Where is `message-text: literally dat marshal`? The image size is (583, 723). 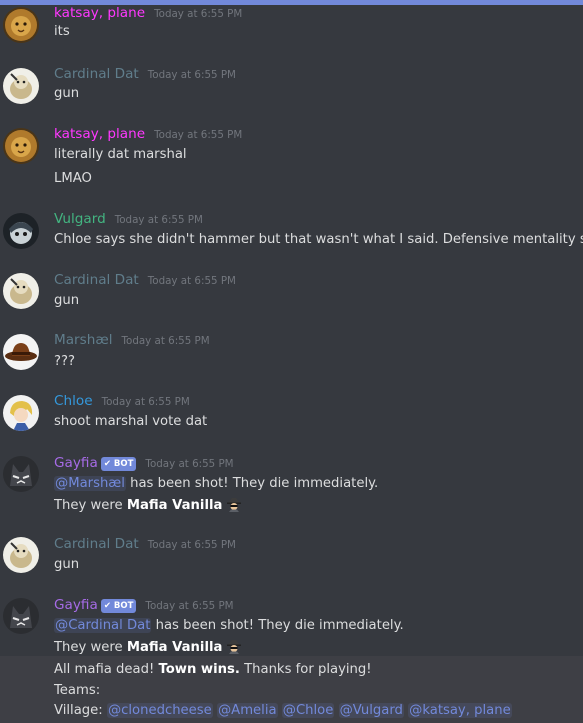 message-text: literally dat marshal is located at coordinates (120, 154).